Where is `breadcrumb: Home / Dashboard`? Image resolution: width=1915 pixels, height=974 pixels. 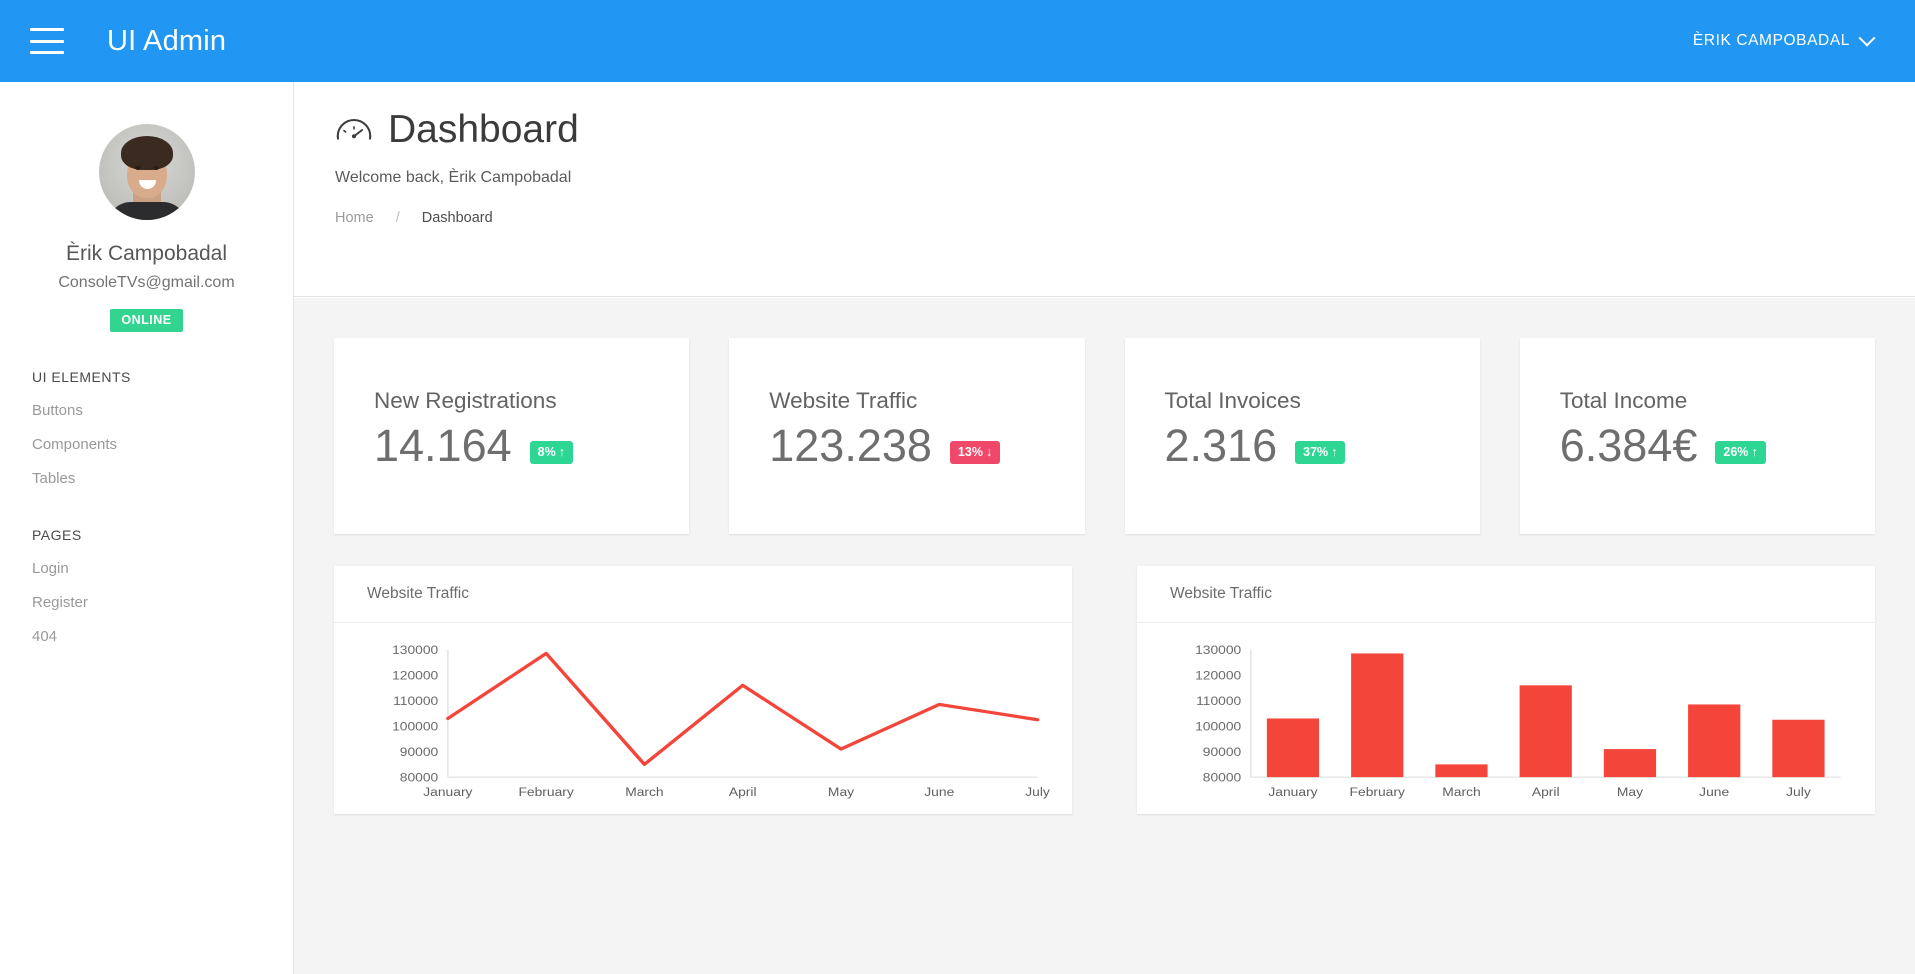 breadcrumb: Home / Dashboard is located at coordinates (1125, 218).